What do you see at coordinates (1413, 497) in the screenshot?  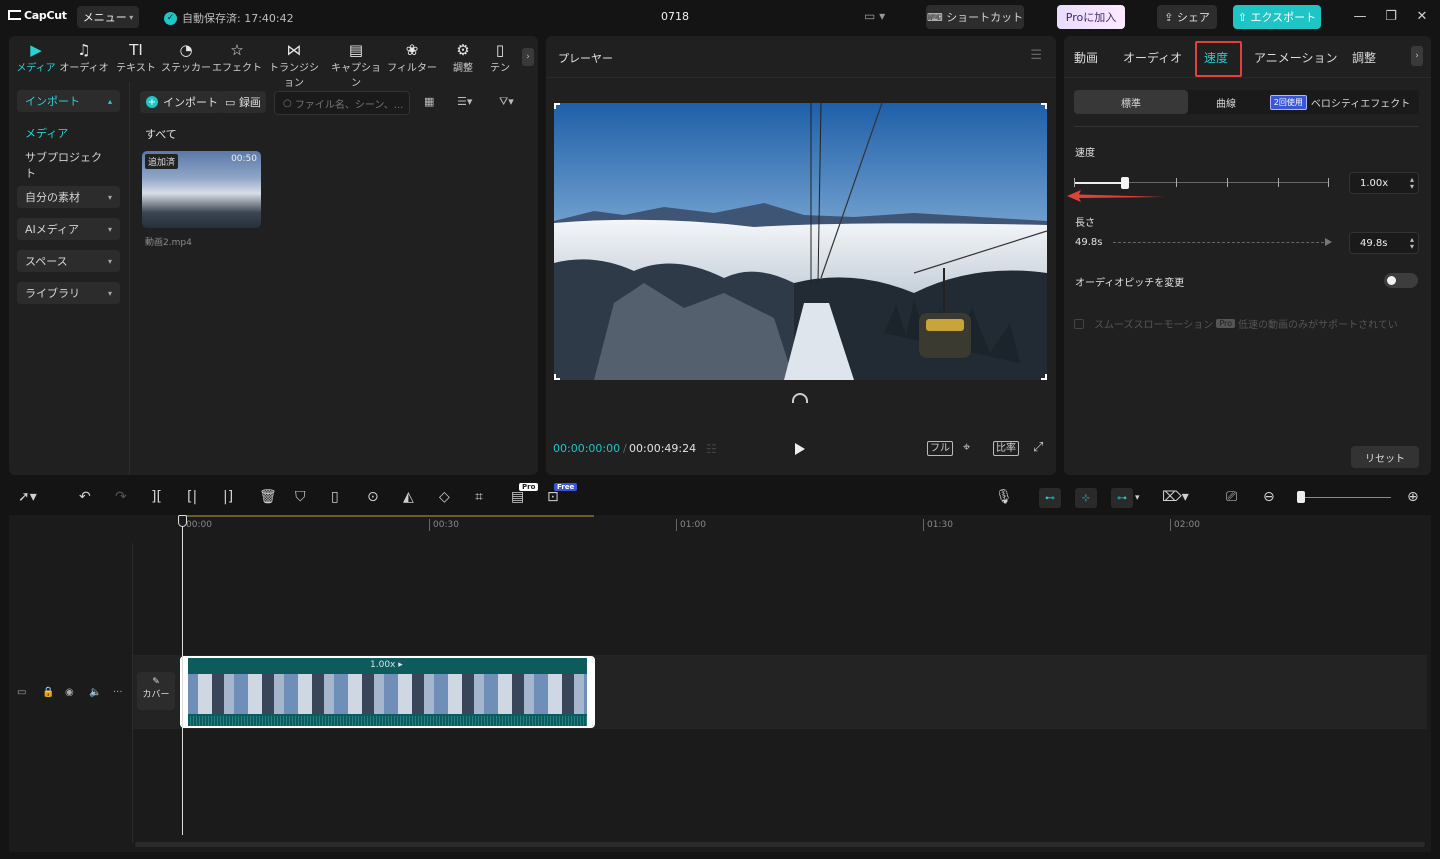 I see `zoom-in-icon: ⊕` at bounding box center [1413, 497].